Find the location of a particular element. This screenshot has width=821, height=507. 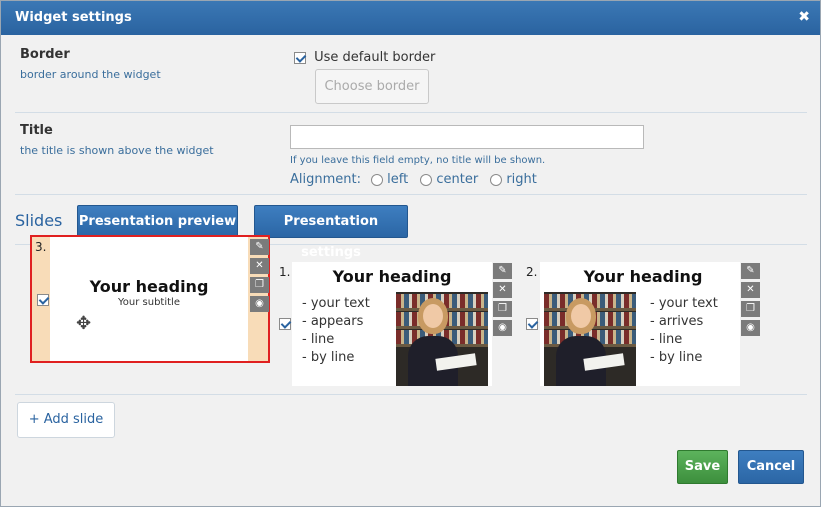

border-section-description: border around the widget is located at coordinates (90, 74).